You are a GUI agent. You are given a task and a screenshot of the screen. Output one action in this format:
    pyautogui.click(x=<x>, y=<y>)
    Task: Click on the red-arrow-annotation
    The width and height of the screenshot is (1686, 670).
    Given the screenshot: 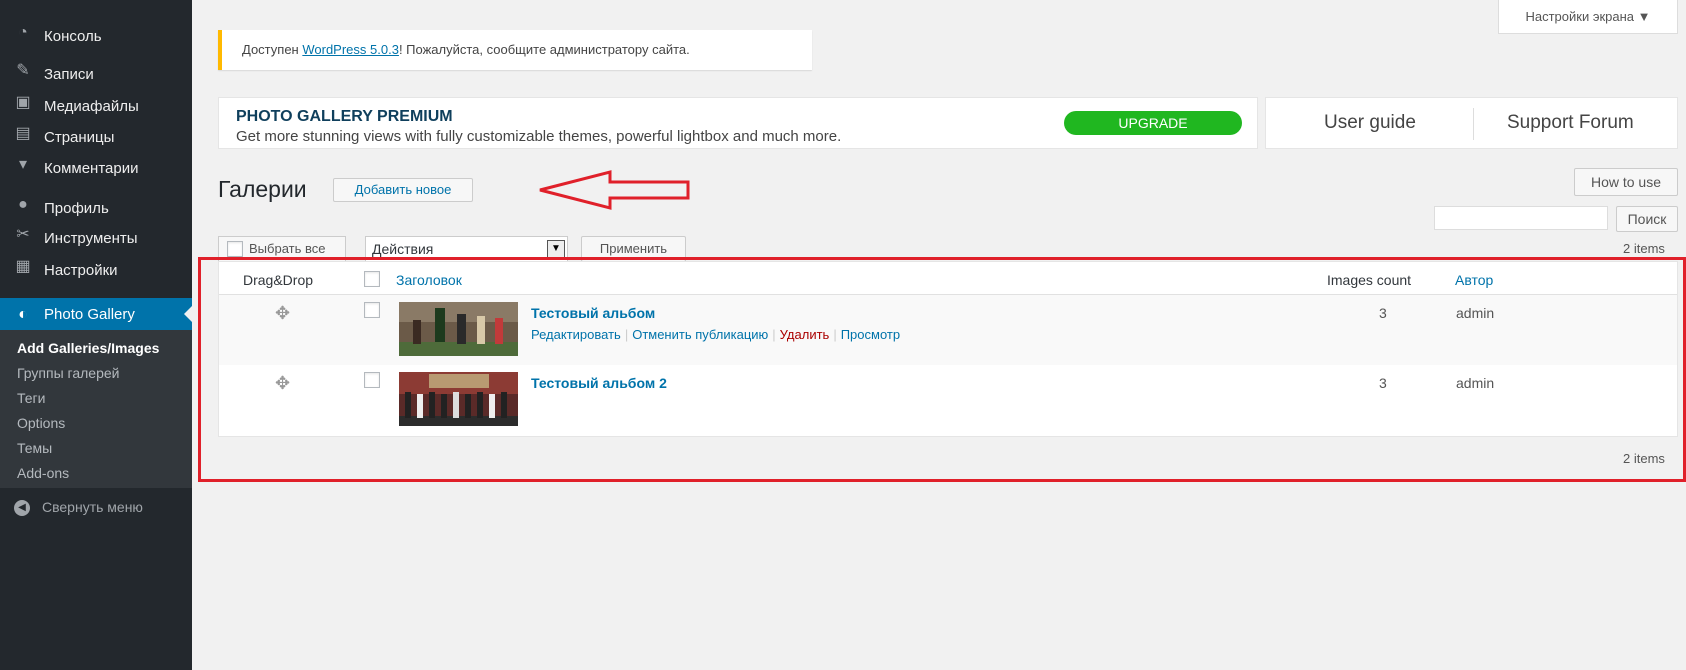 What is the action you would take?
    pyautogui.click(x=614, y=190)
    